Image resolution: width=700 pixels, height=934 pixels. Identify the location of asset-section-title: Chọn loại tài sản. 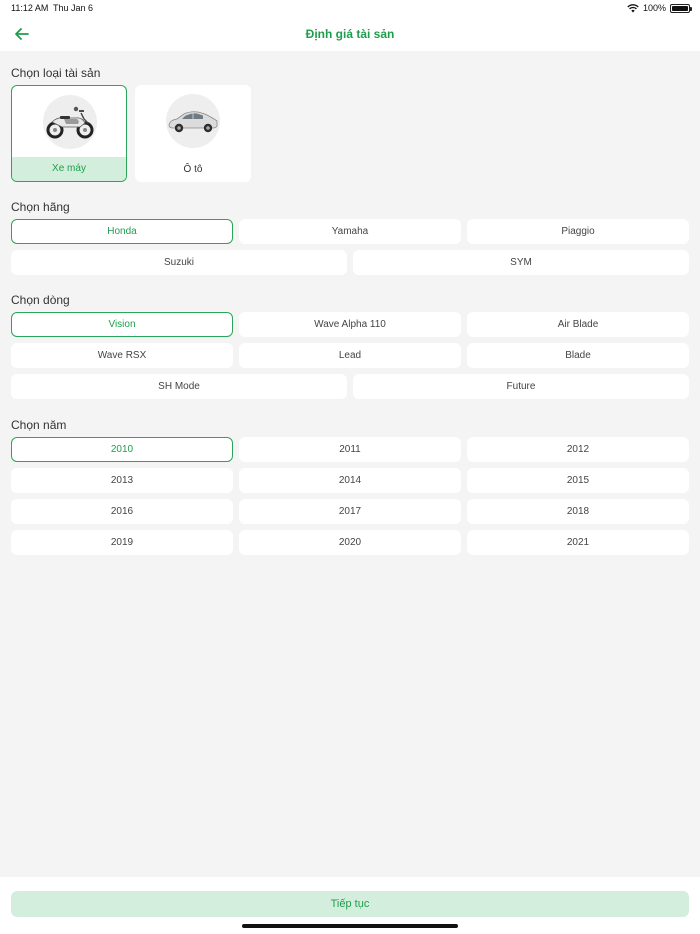
(56, 73).